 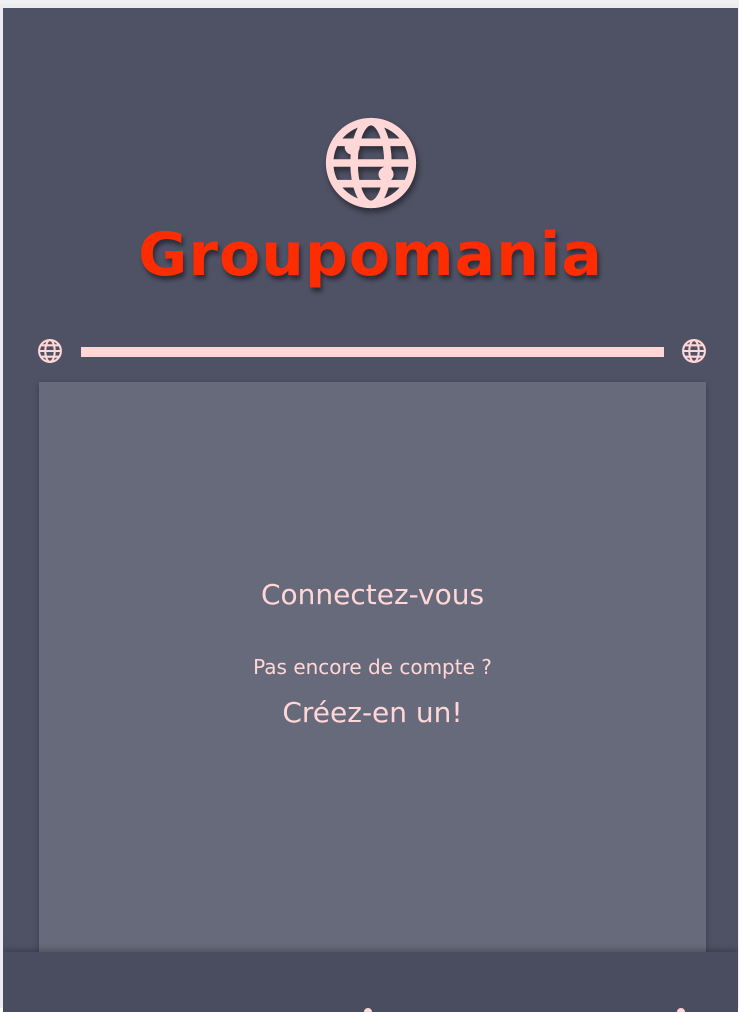 What do you see at coordinates (372, 712) in the screenshot?
I see `signup-link: Créez-en un!` at bounding box center [372, 712].